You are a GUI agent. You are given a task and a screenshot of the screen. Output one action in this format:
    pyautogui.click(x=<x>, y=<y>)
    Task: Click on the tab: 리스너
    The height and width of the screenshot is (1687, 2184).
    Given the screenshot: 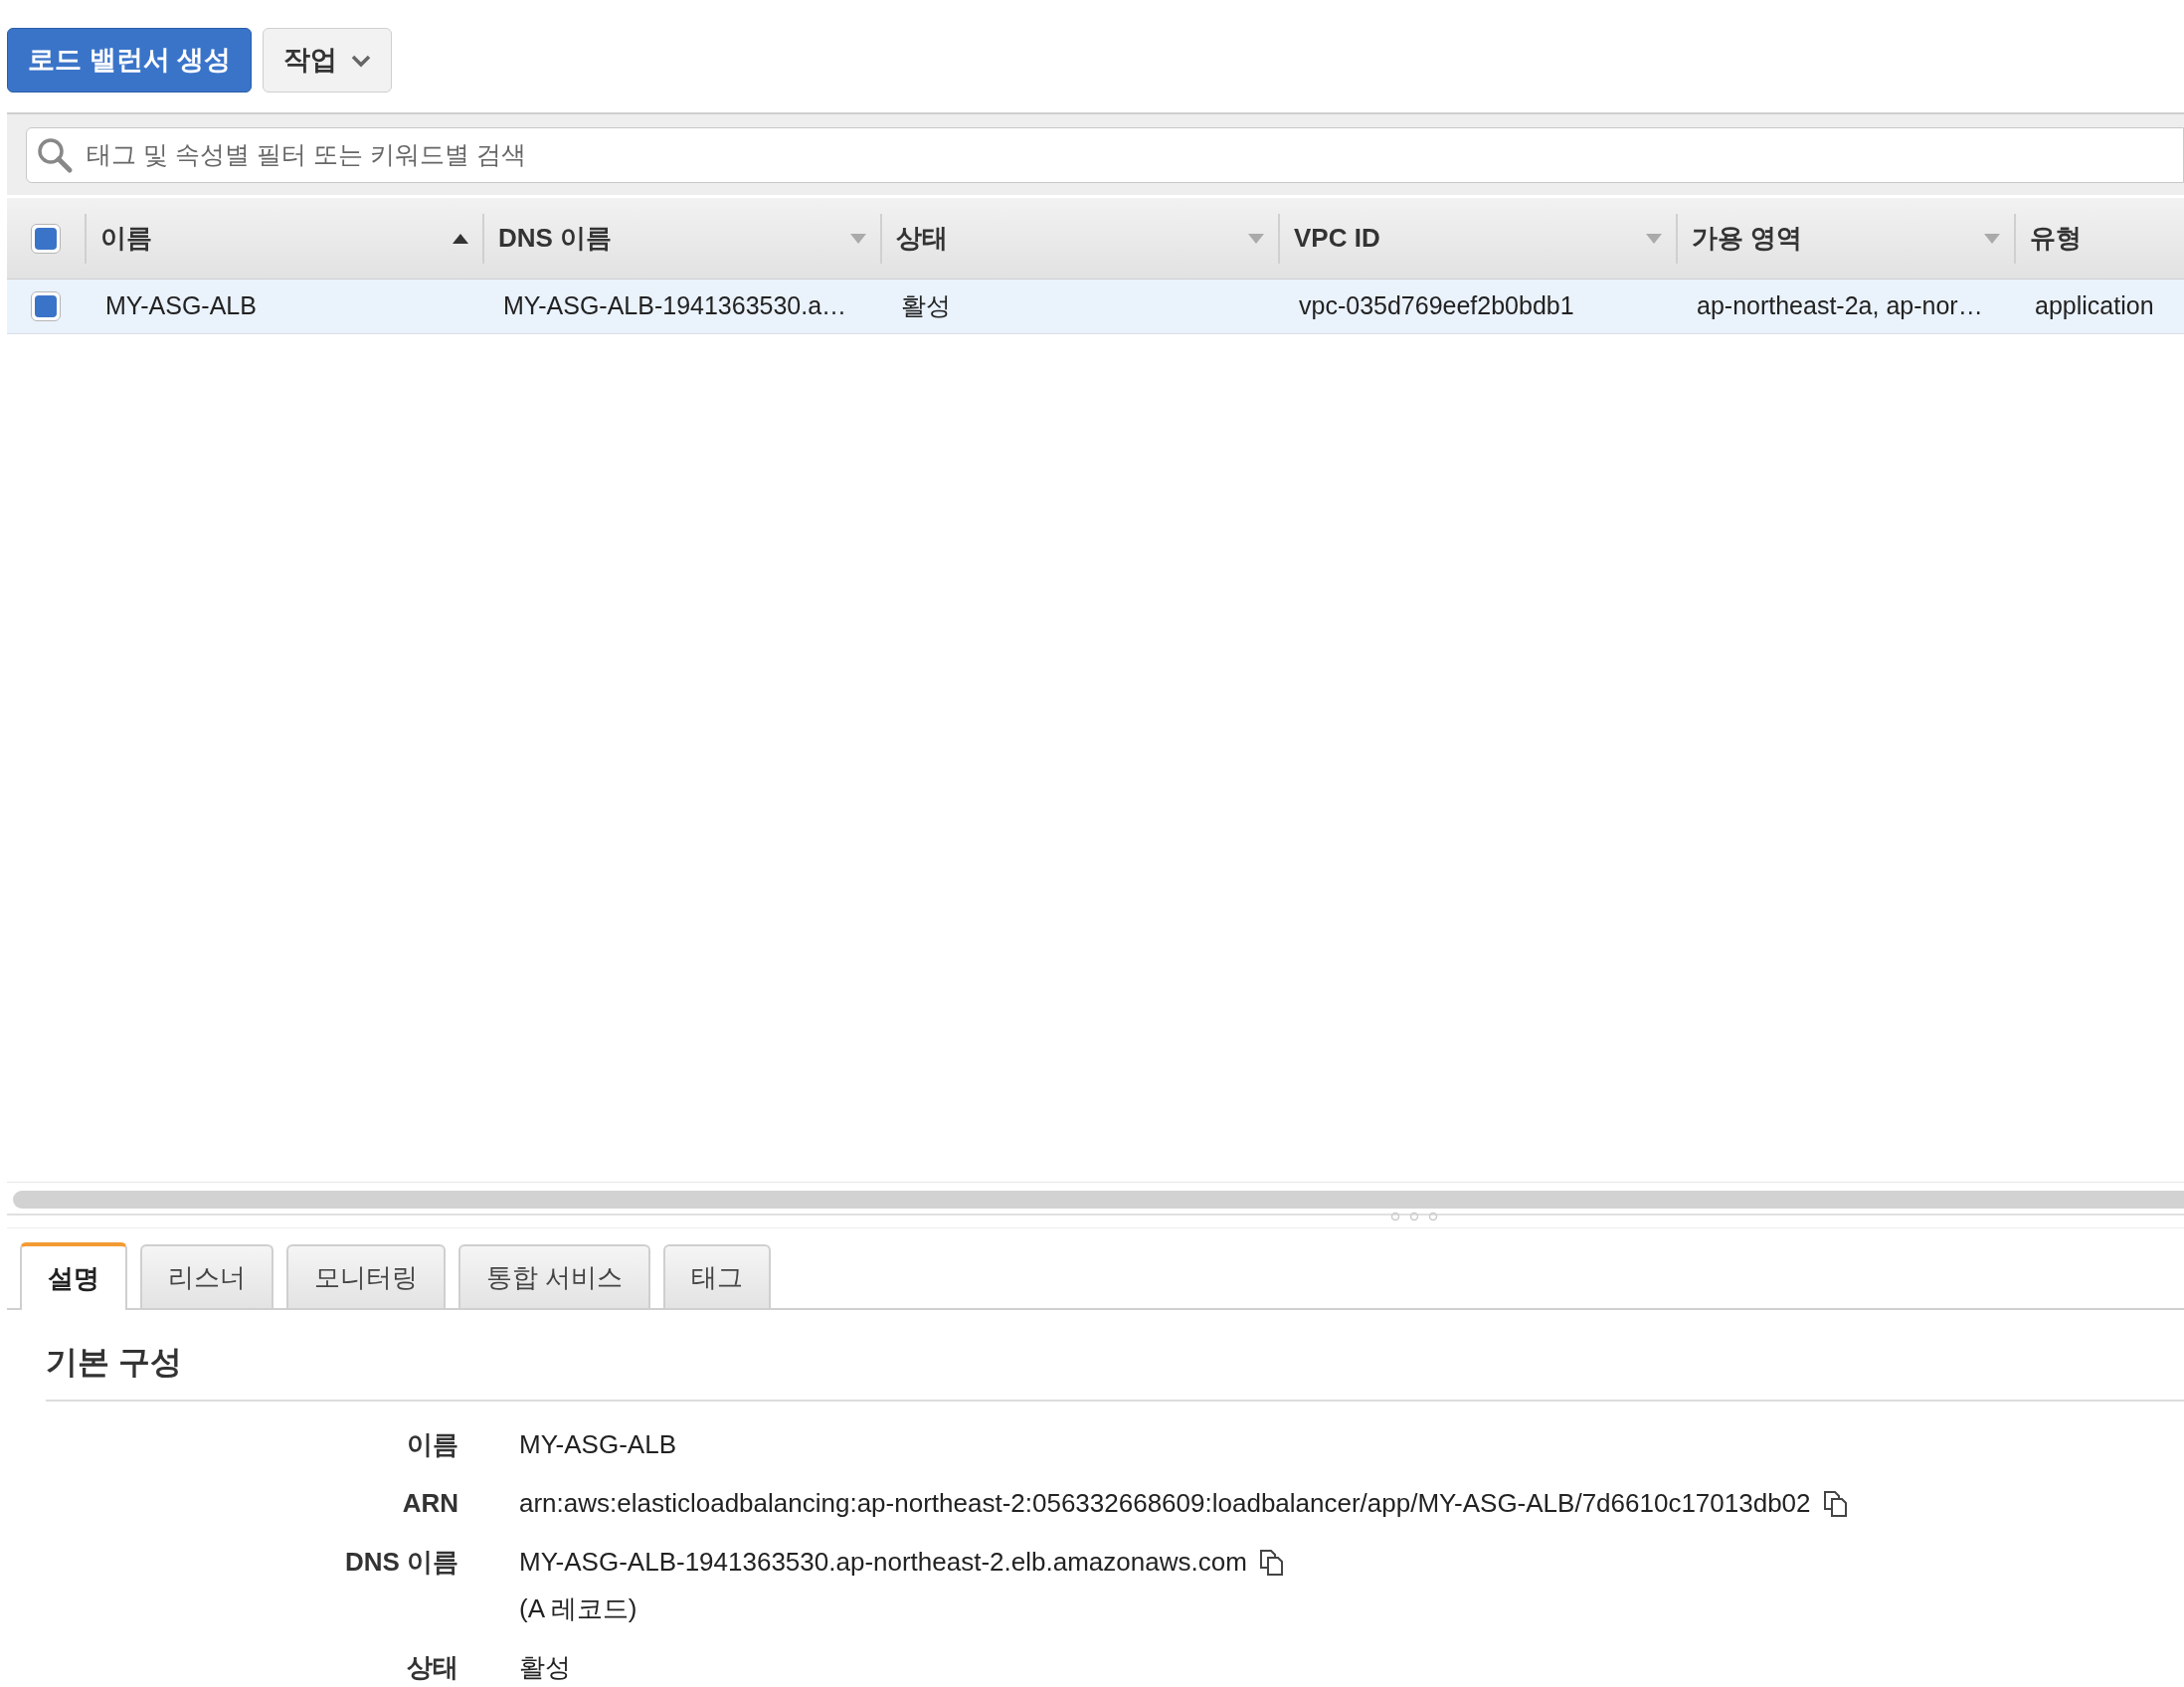 What is the action you would take?
    pyautogui.click(x=206, y=1276)
    